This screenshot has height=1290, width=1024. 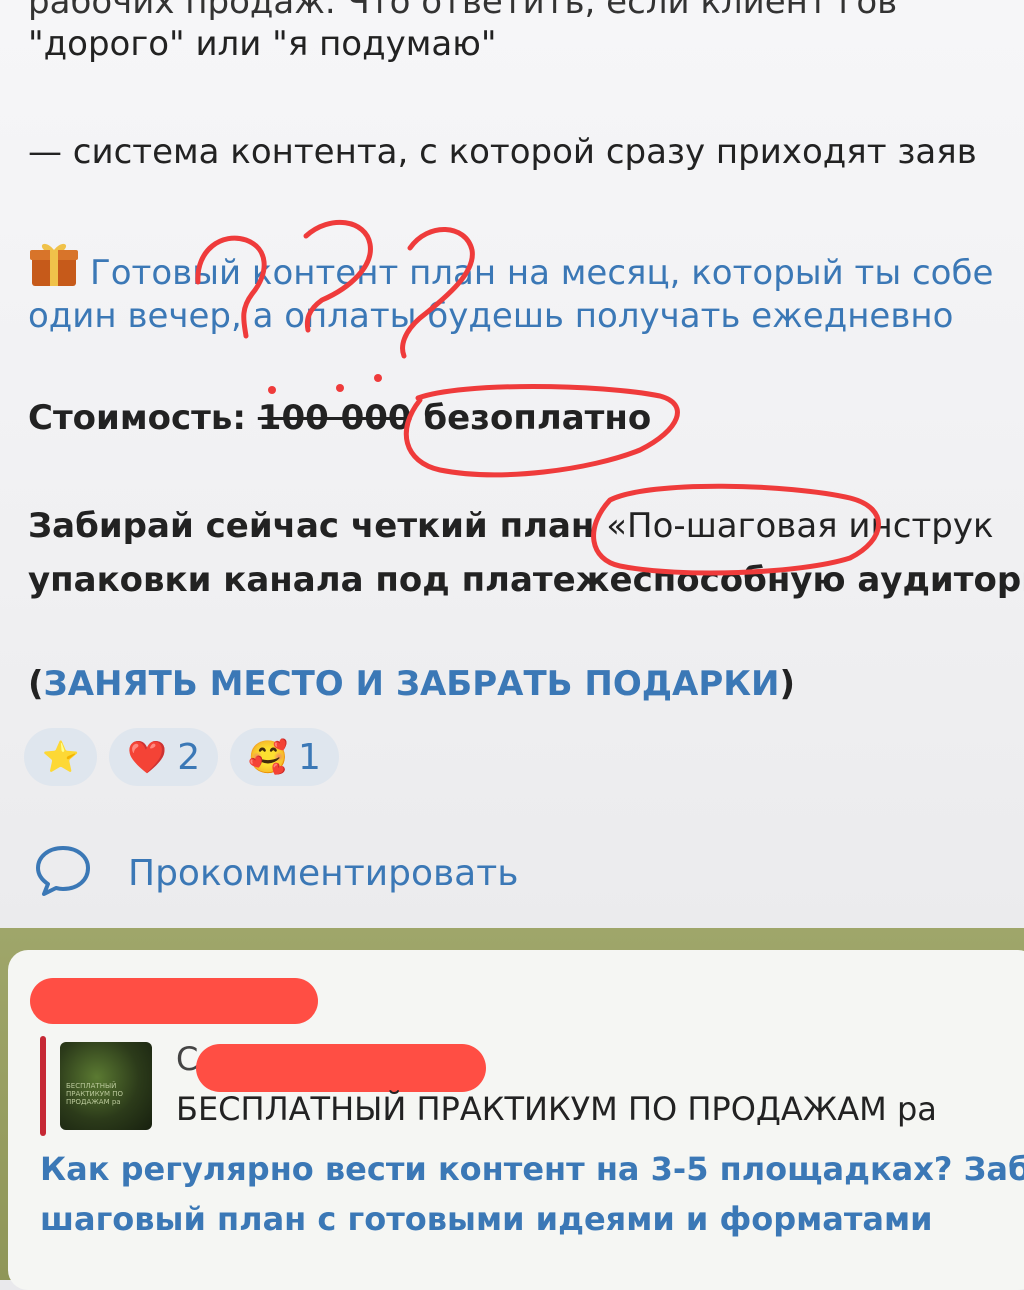 What do you see at coordinates (556, 1109) in the screenshot?
I see `reply-title: БЕСПЛАТНЫЙ ПРАКТИКУМ ПО ПРОДАЖАМ ра` at bounding box center [556, 1109].